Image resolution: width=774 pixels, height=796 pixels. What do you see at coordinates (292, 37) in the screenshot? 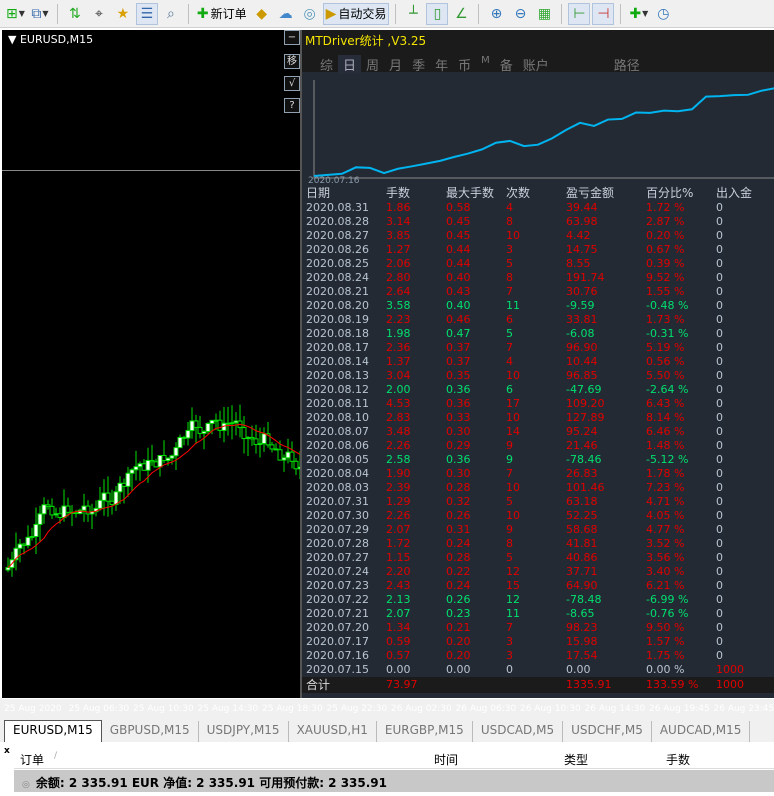
I see `minimize-panel-button: −` at bounding box center [292, 37].